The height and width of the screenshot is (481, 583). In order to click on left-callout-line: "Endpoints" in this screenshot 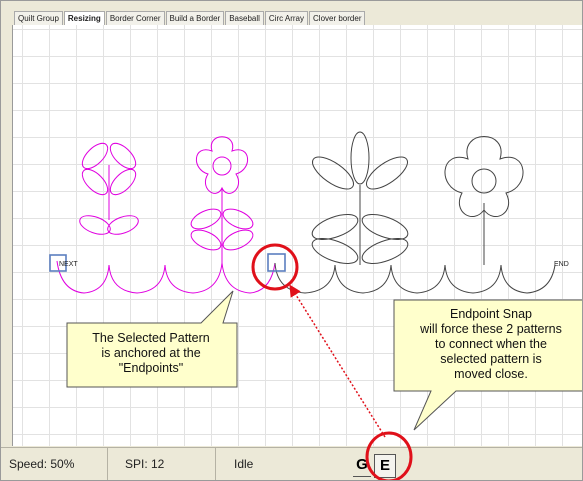, I will do `click(151, 368)`.